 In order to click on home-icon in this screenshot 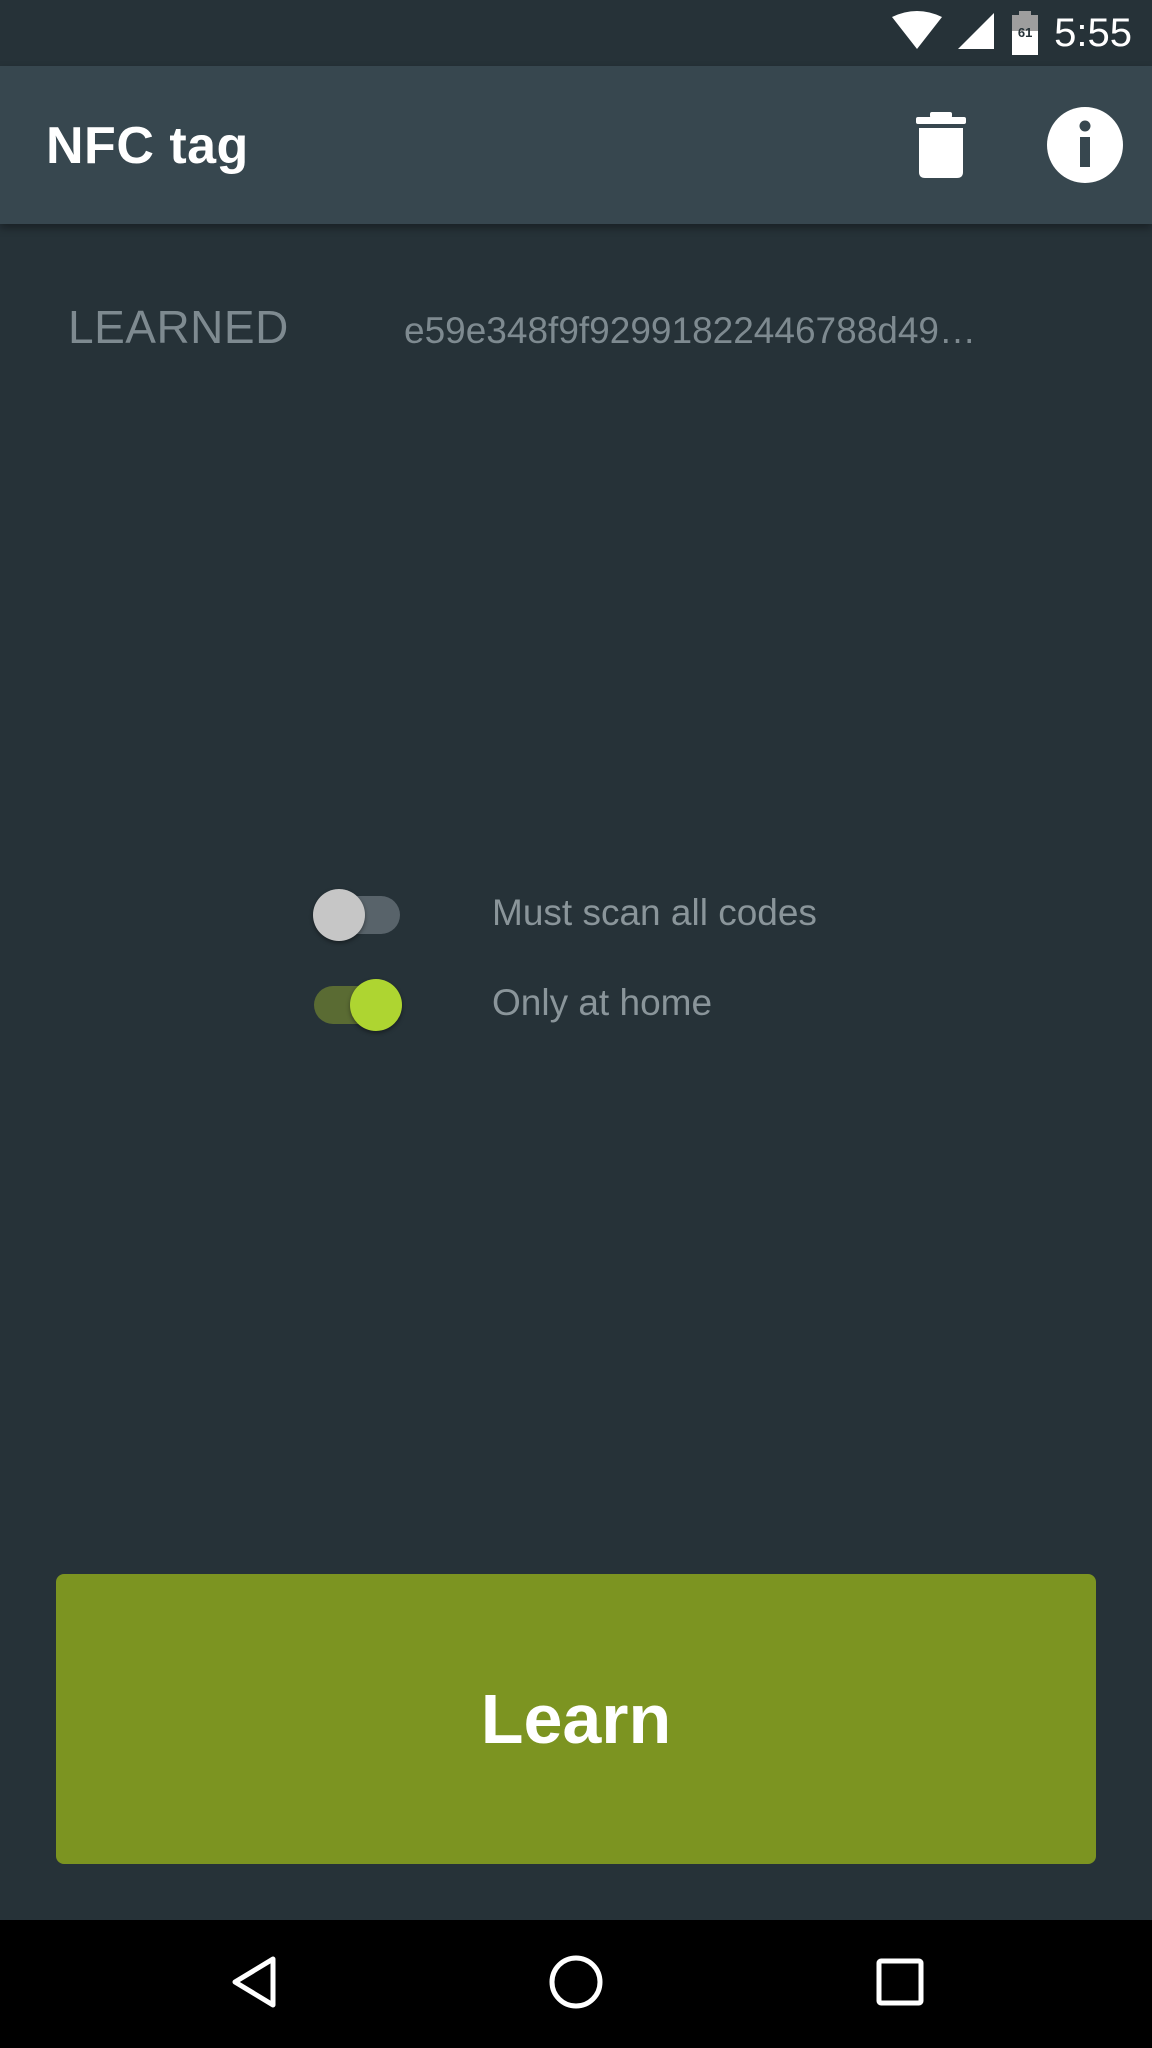, I will do `click(576, 1984)`.